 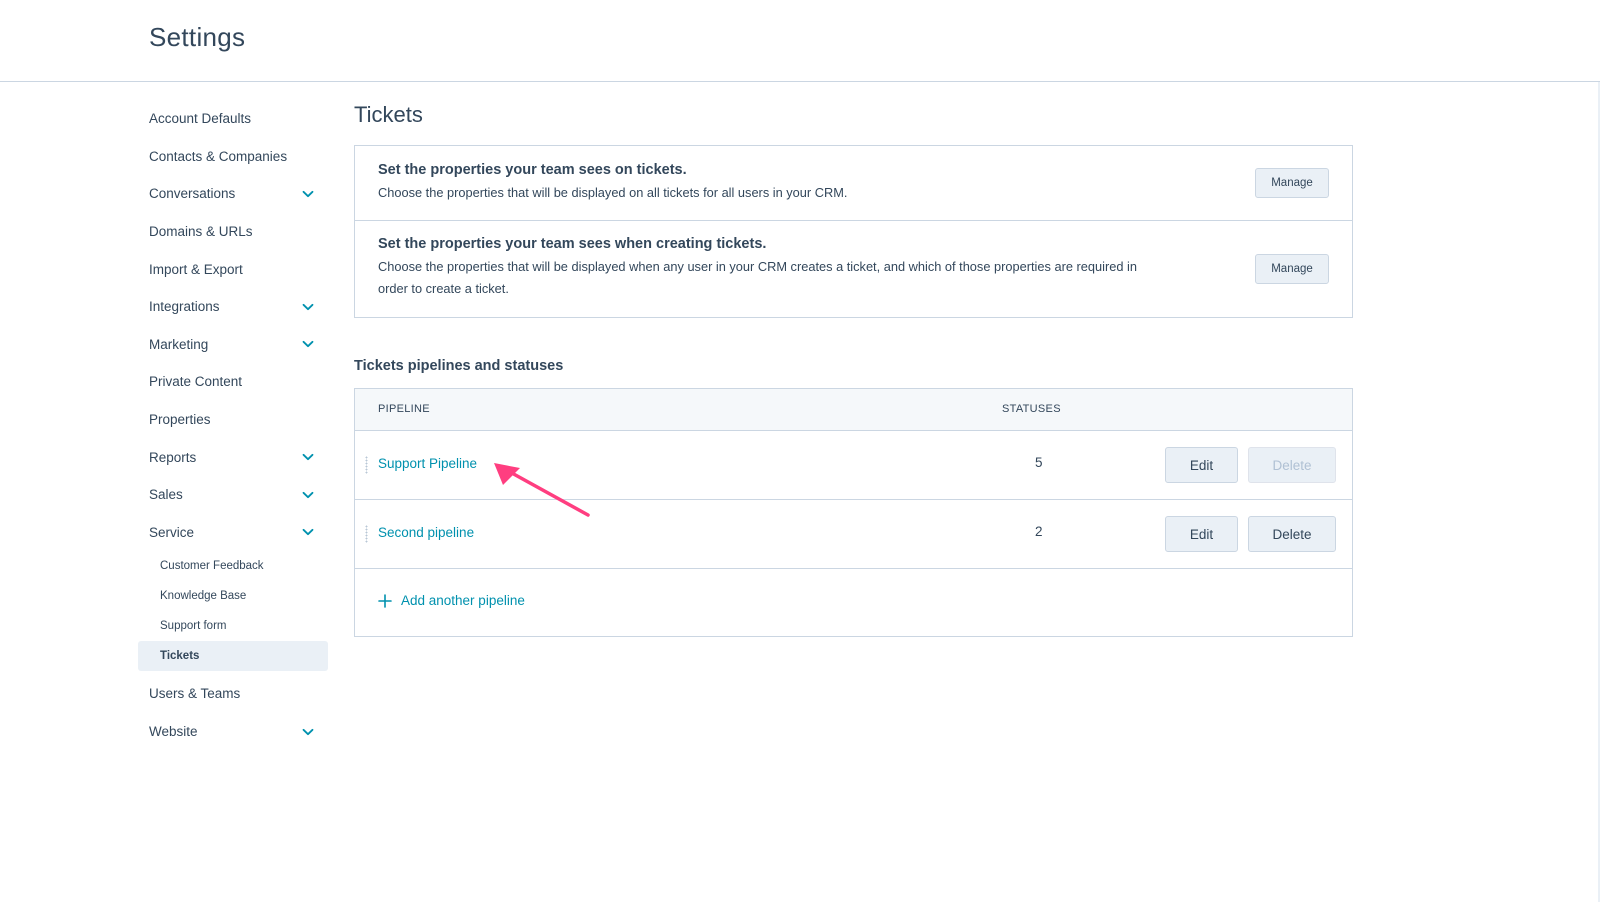 I want to click on pipeline-link: Support Pipeline, so click(x=427, y=463).